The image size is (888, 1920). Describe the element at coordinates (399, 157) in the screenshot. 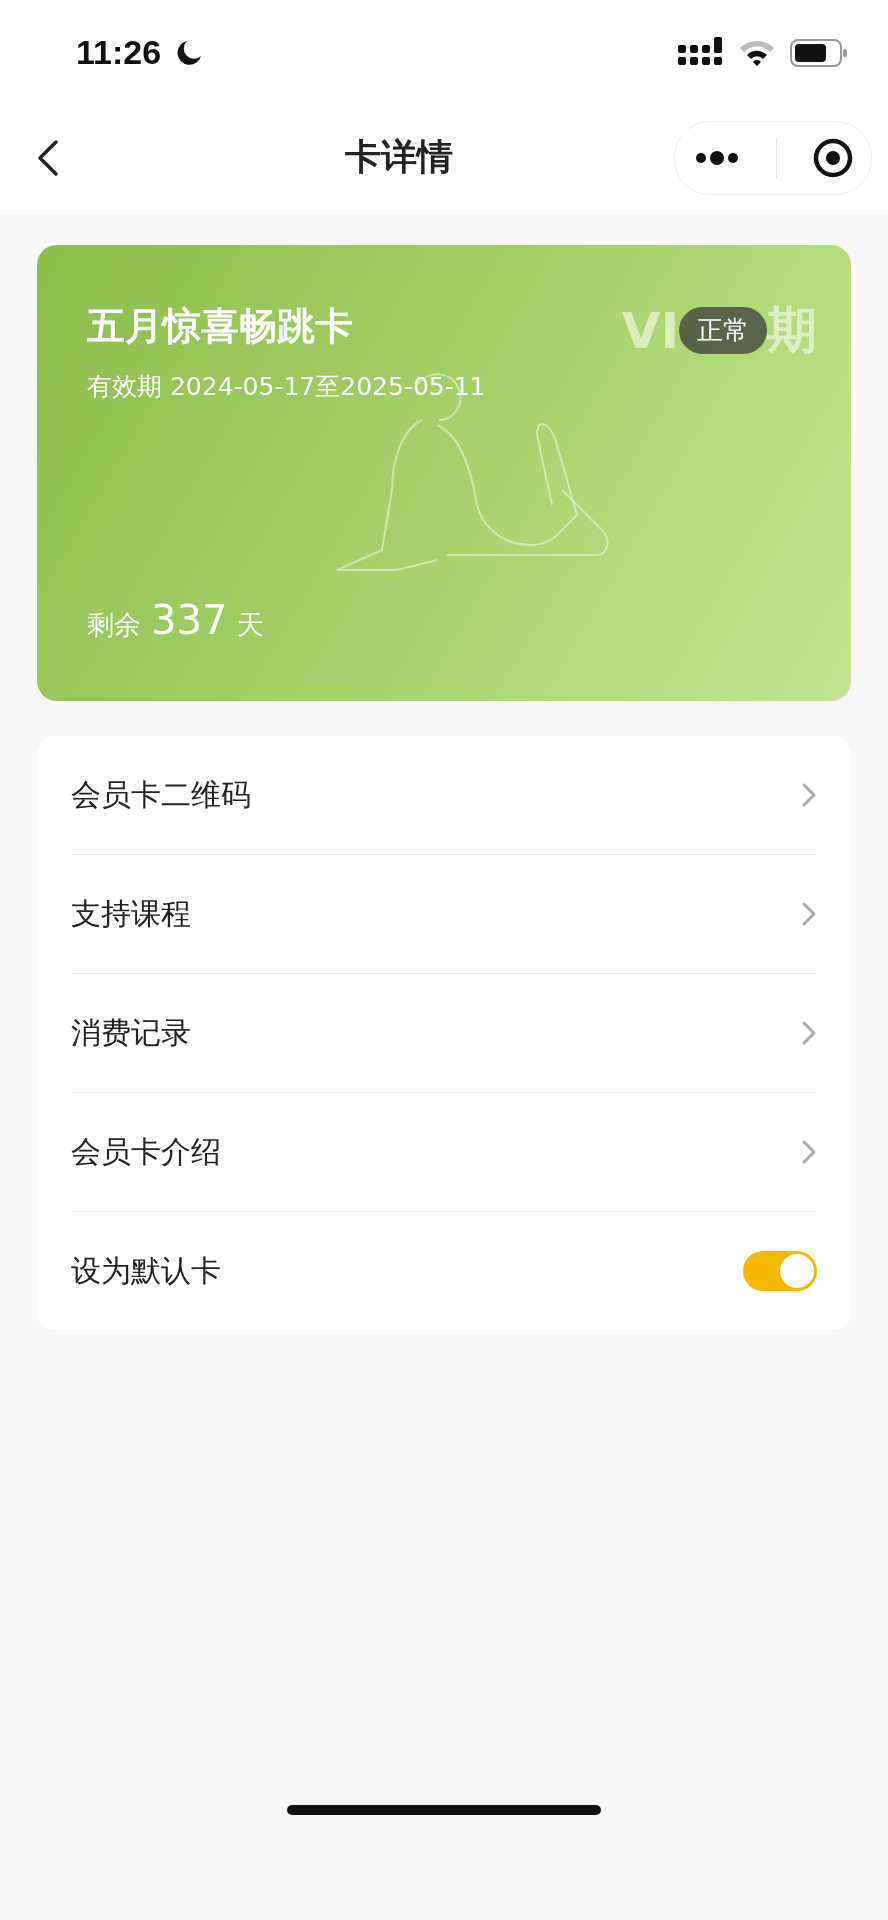

I see `page-title: 卡详情` at that location.